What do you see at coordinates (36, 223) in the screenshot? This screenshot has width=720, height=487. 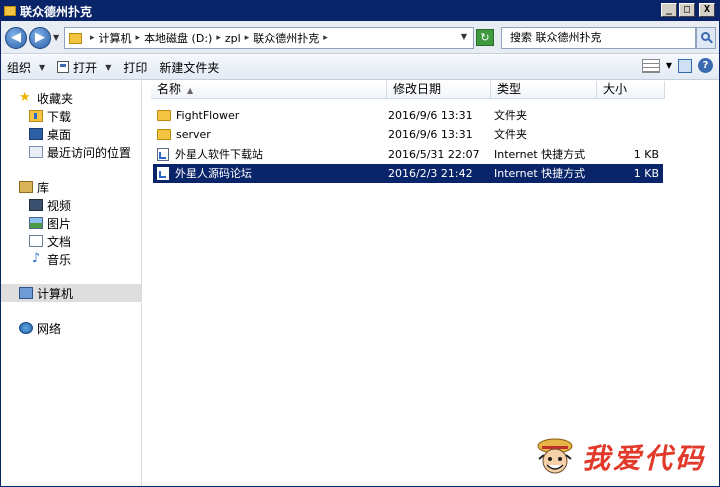 I see `pictures-icon` at bounding box center [36, 223].